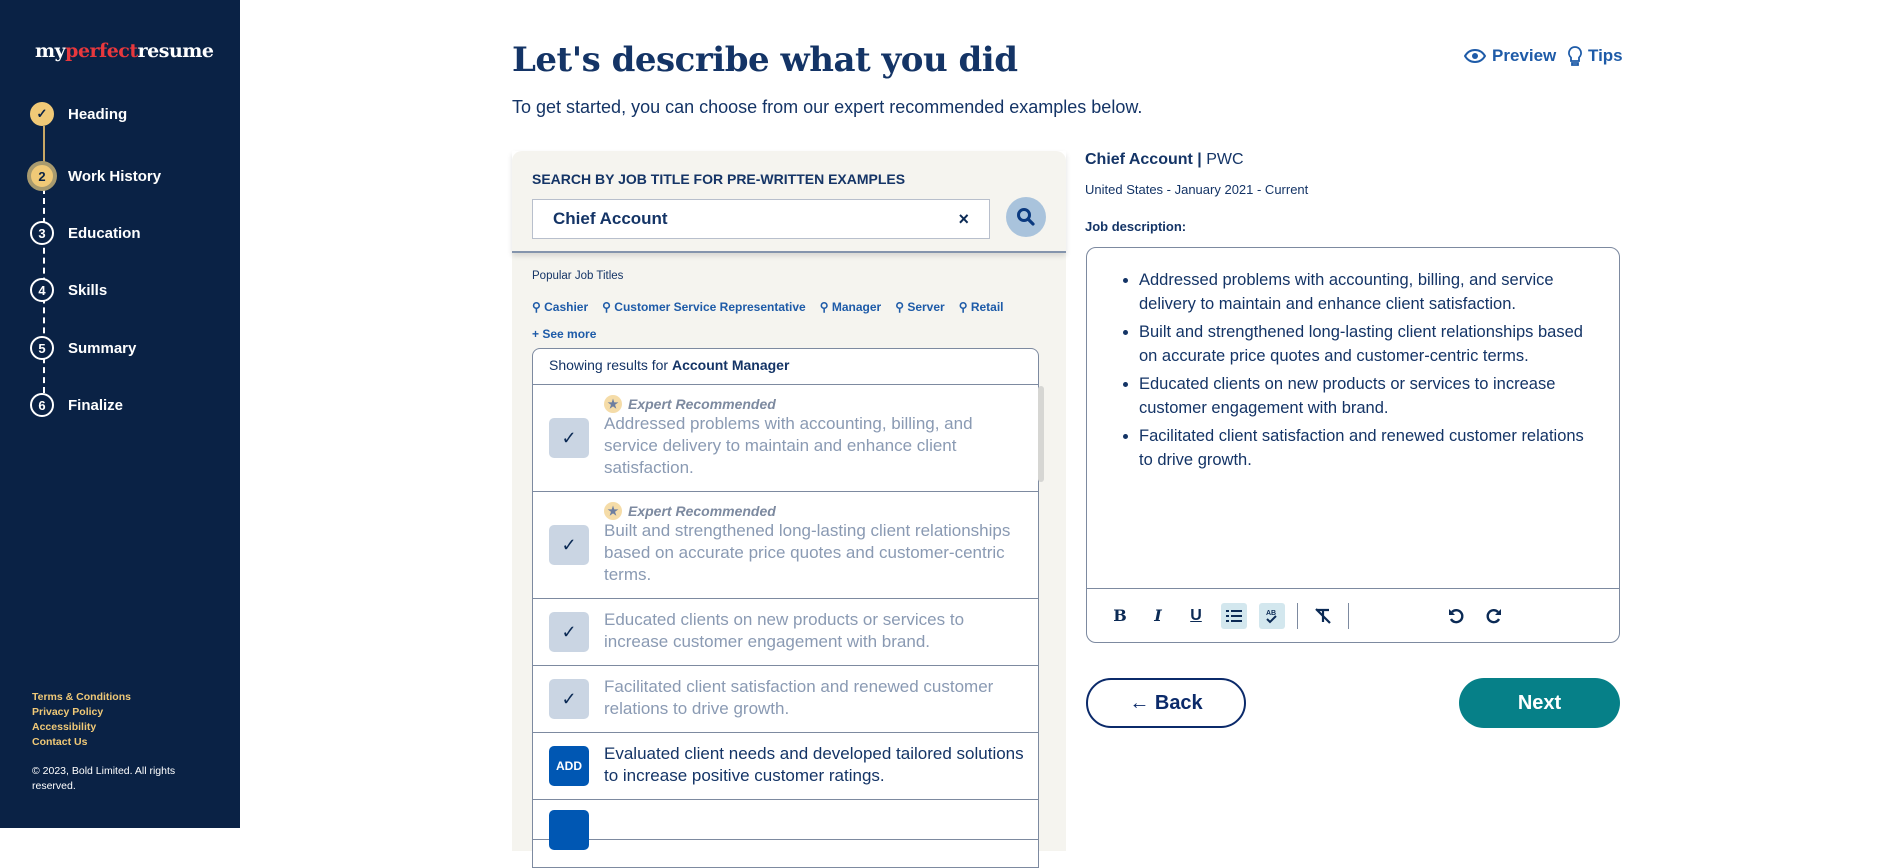 This screenshot has height=868, width=1886. What do you see at coordinates (81, 742) in the screenshot?
I see `footer-link: Contact Us` at bounding box center [81, 742].